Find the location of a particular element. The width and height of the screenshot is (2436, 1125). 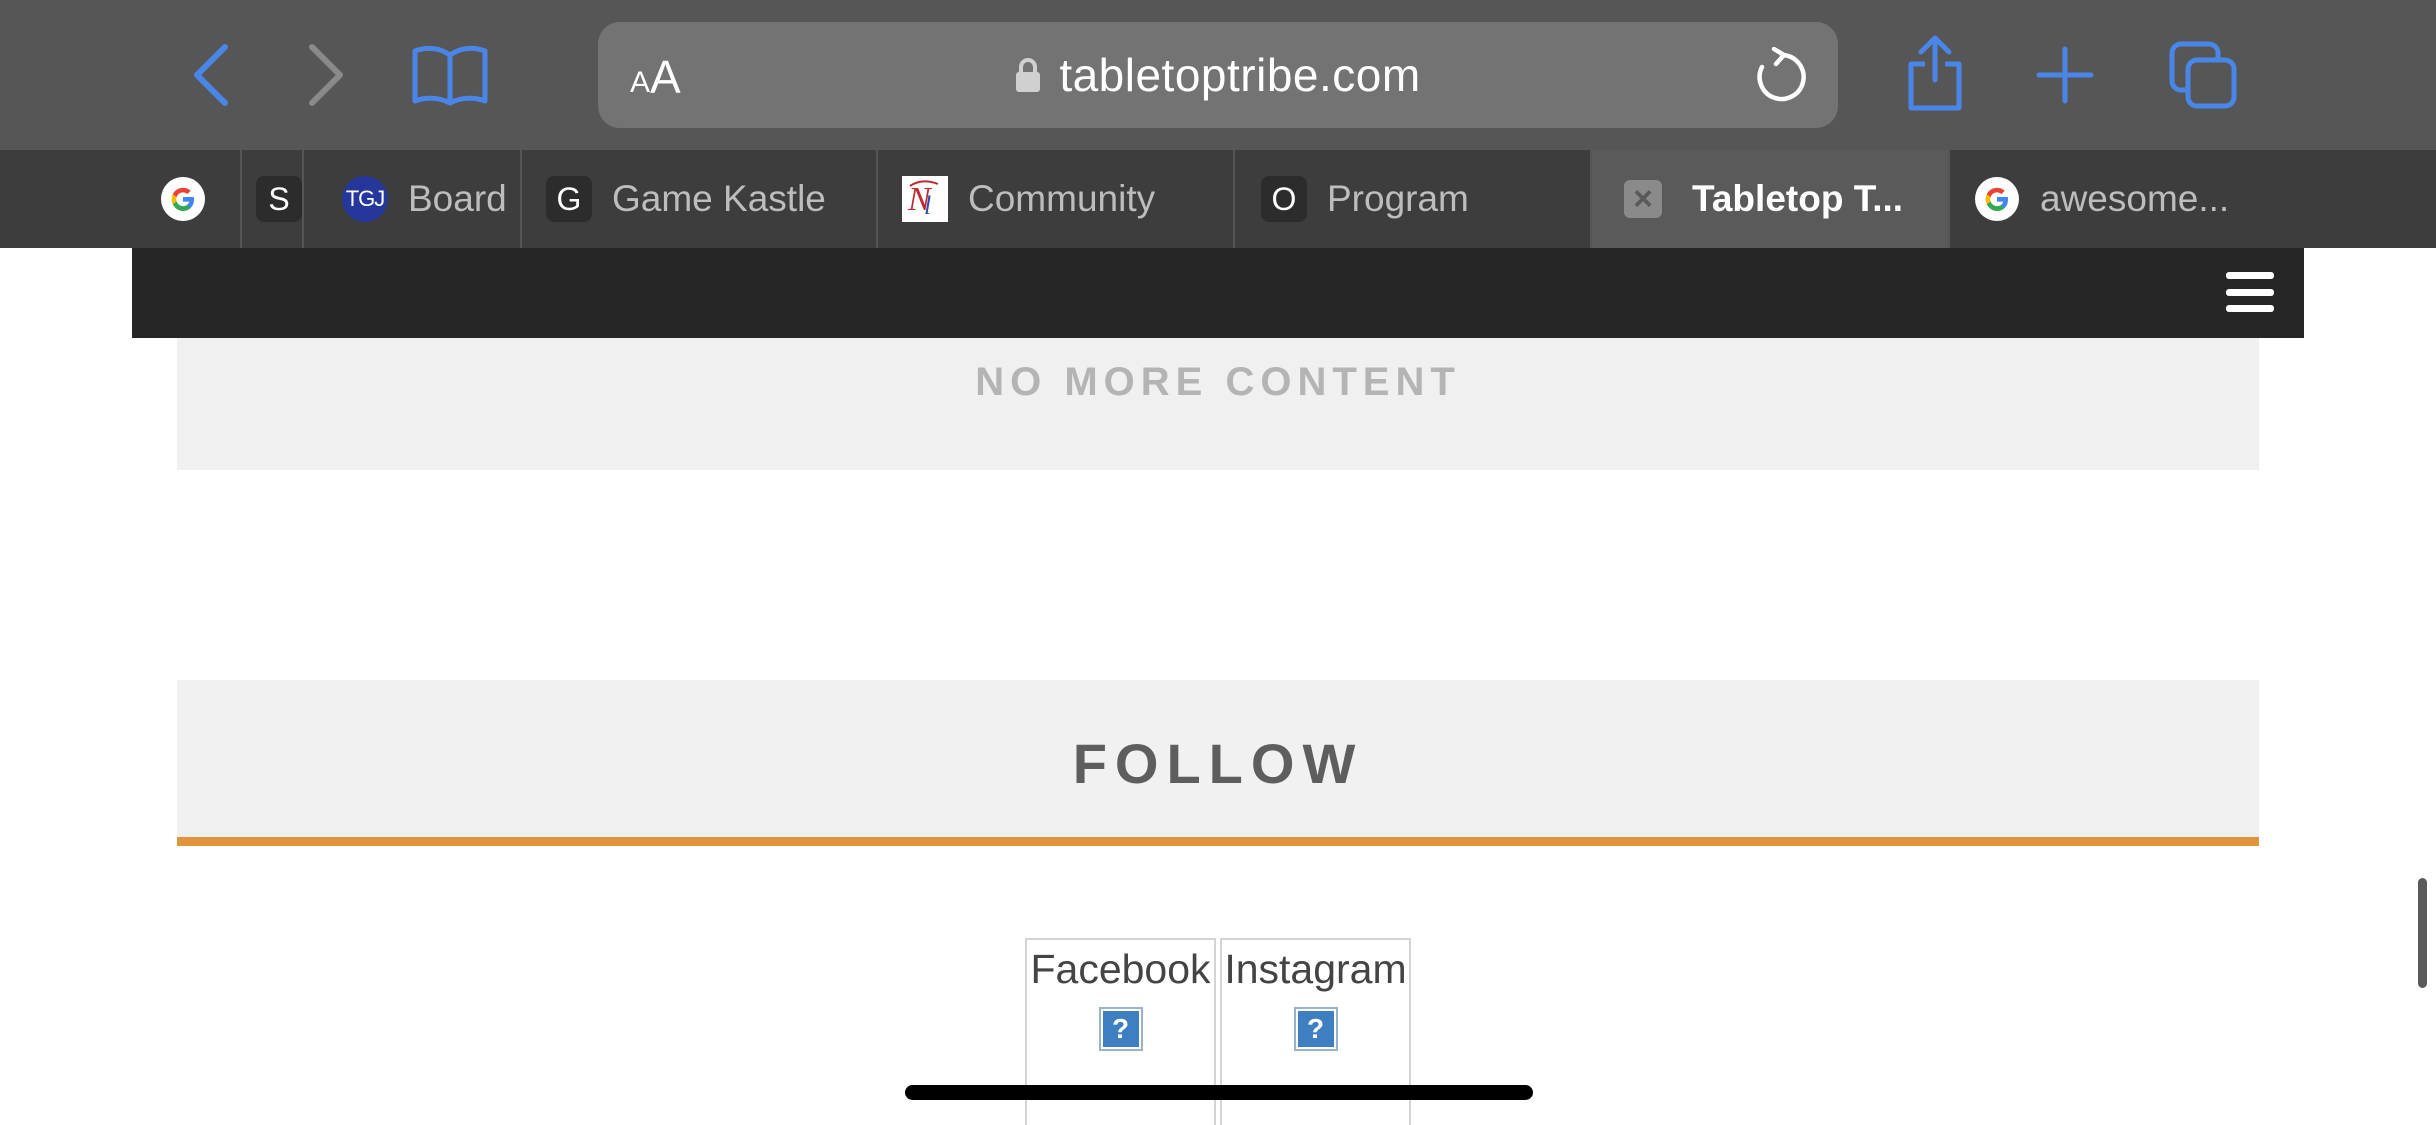

plus-icon is located at coordinates (2065, 75).